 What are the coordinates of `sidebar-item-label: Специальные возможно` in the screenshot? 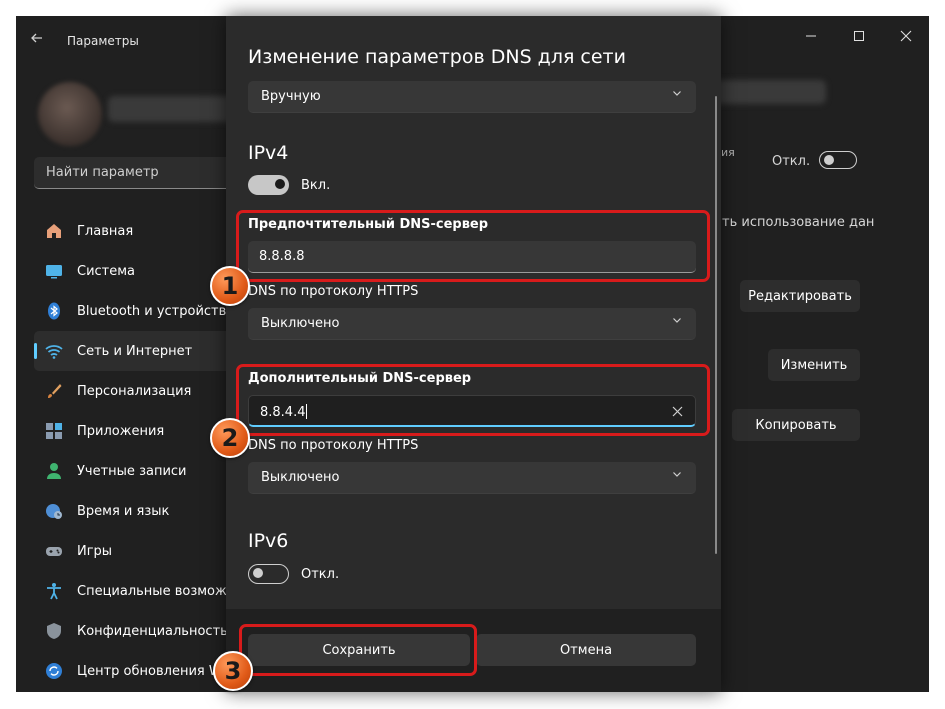 It's located at (160, 591).